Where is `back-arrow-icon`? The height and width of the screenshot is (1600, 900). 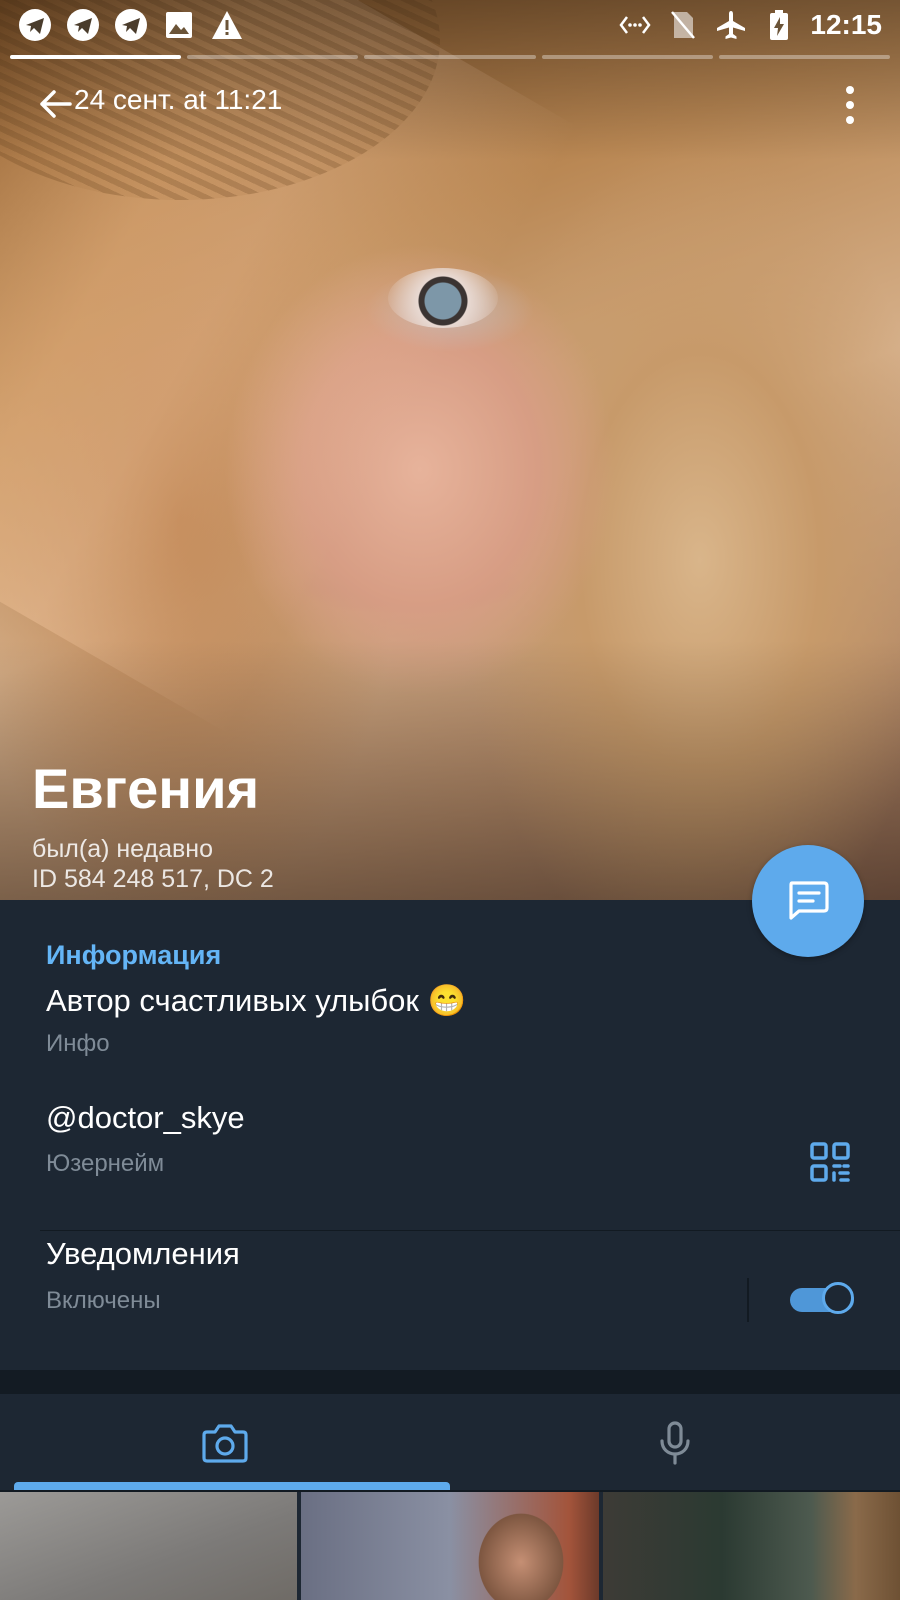 back-arrow-icon is located at coordinates (56, 104).